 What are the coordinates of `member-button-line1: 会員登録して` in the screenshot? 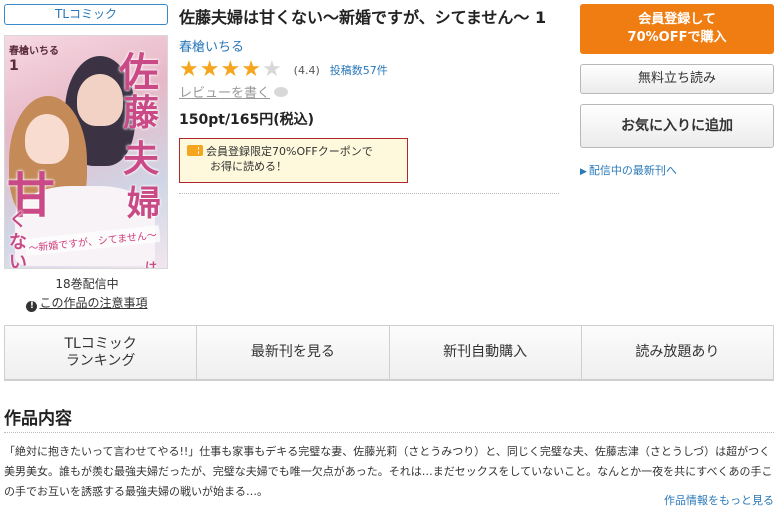 It's located at (677, 19).